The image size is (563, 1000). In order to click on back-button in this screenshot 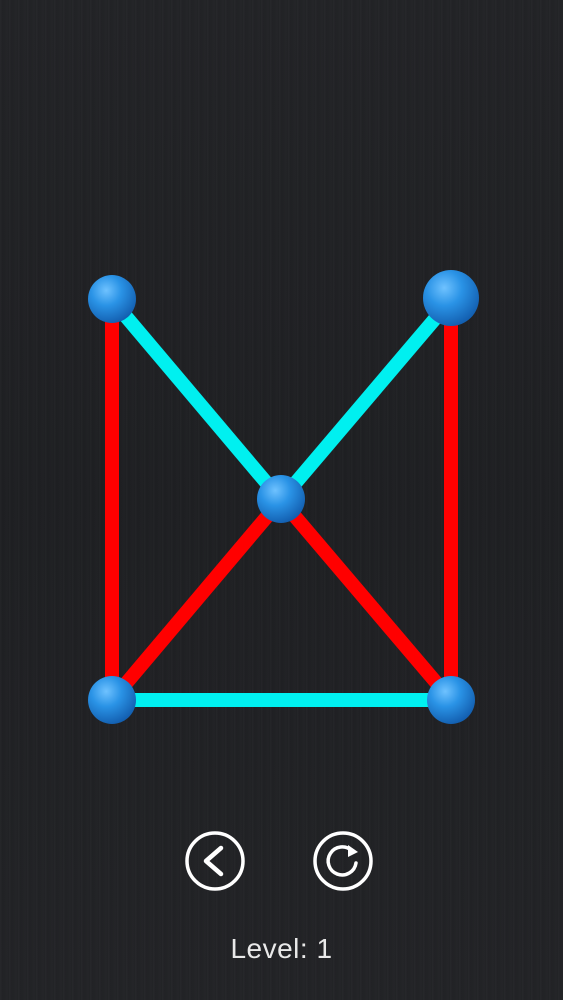, I will do `click(215, 861)`.